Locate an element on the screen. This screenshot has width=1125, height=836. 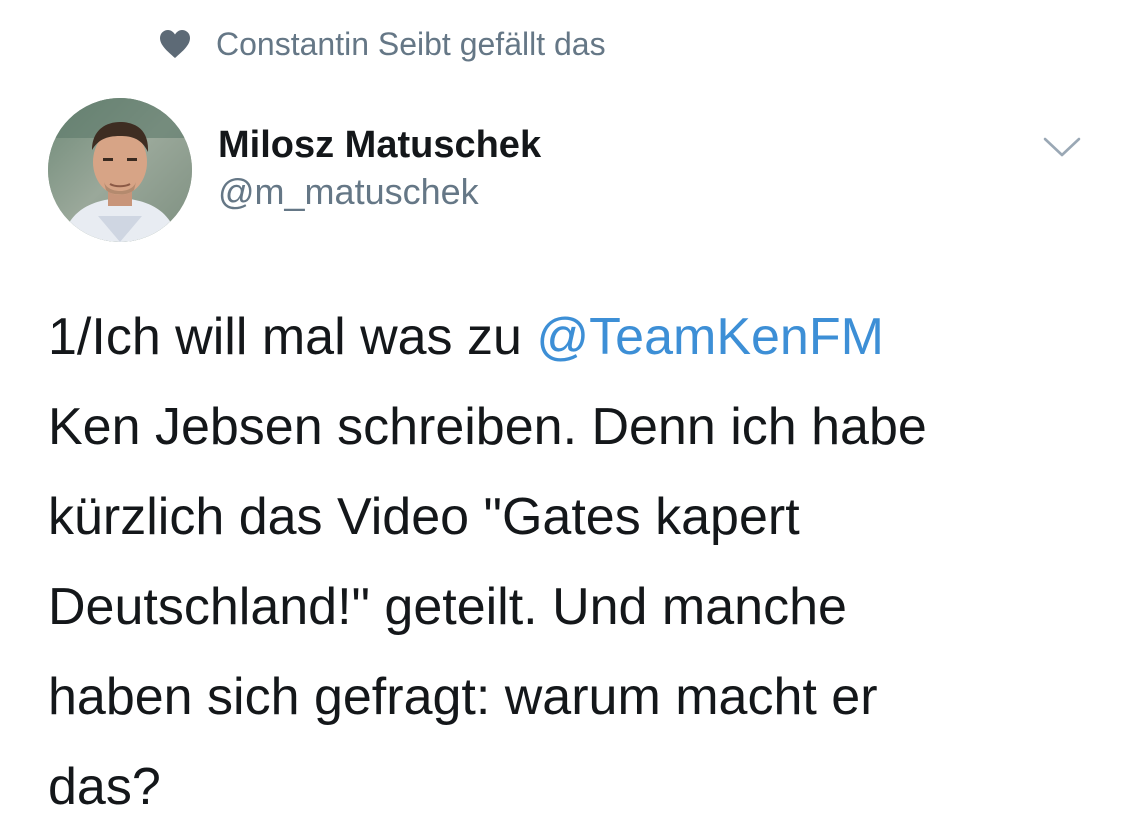
avatar-image is located at coordinates (120, 170).